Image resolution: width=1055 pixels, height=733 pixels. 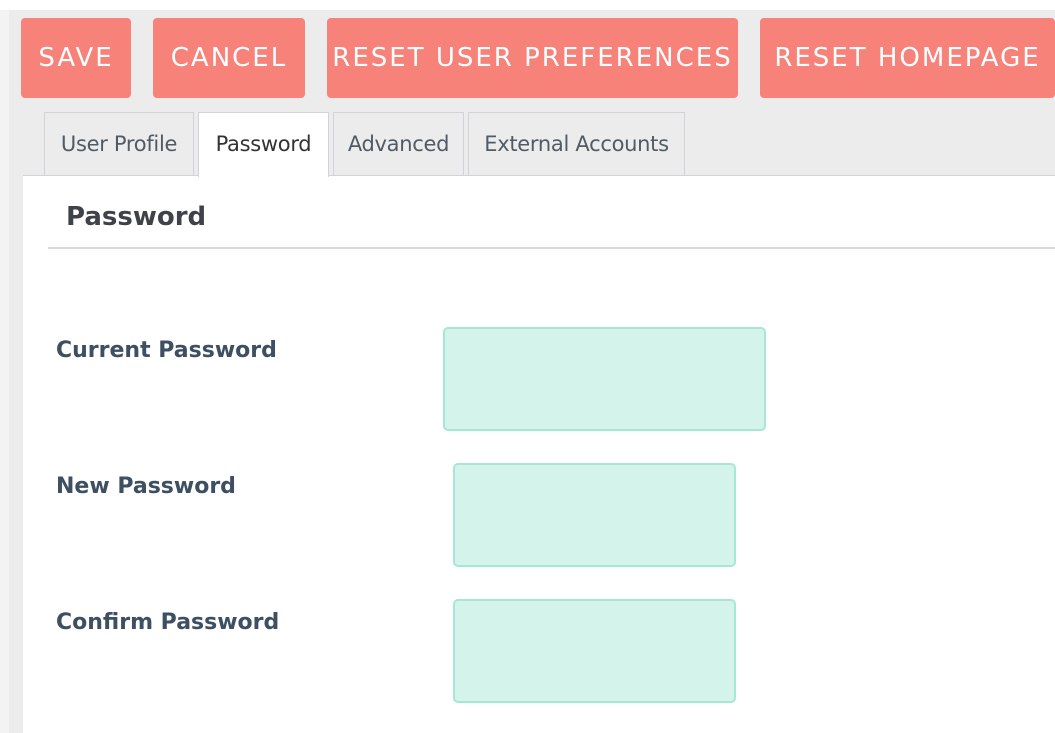 I want to click on tab-password: Password, so click(x=263, y=144).